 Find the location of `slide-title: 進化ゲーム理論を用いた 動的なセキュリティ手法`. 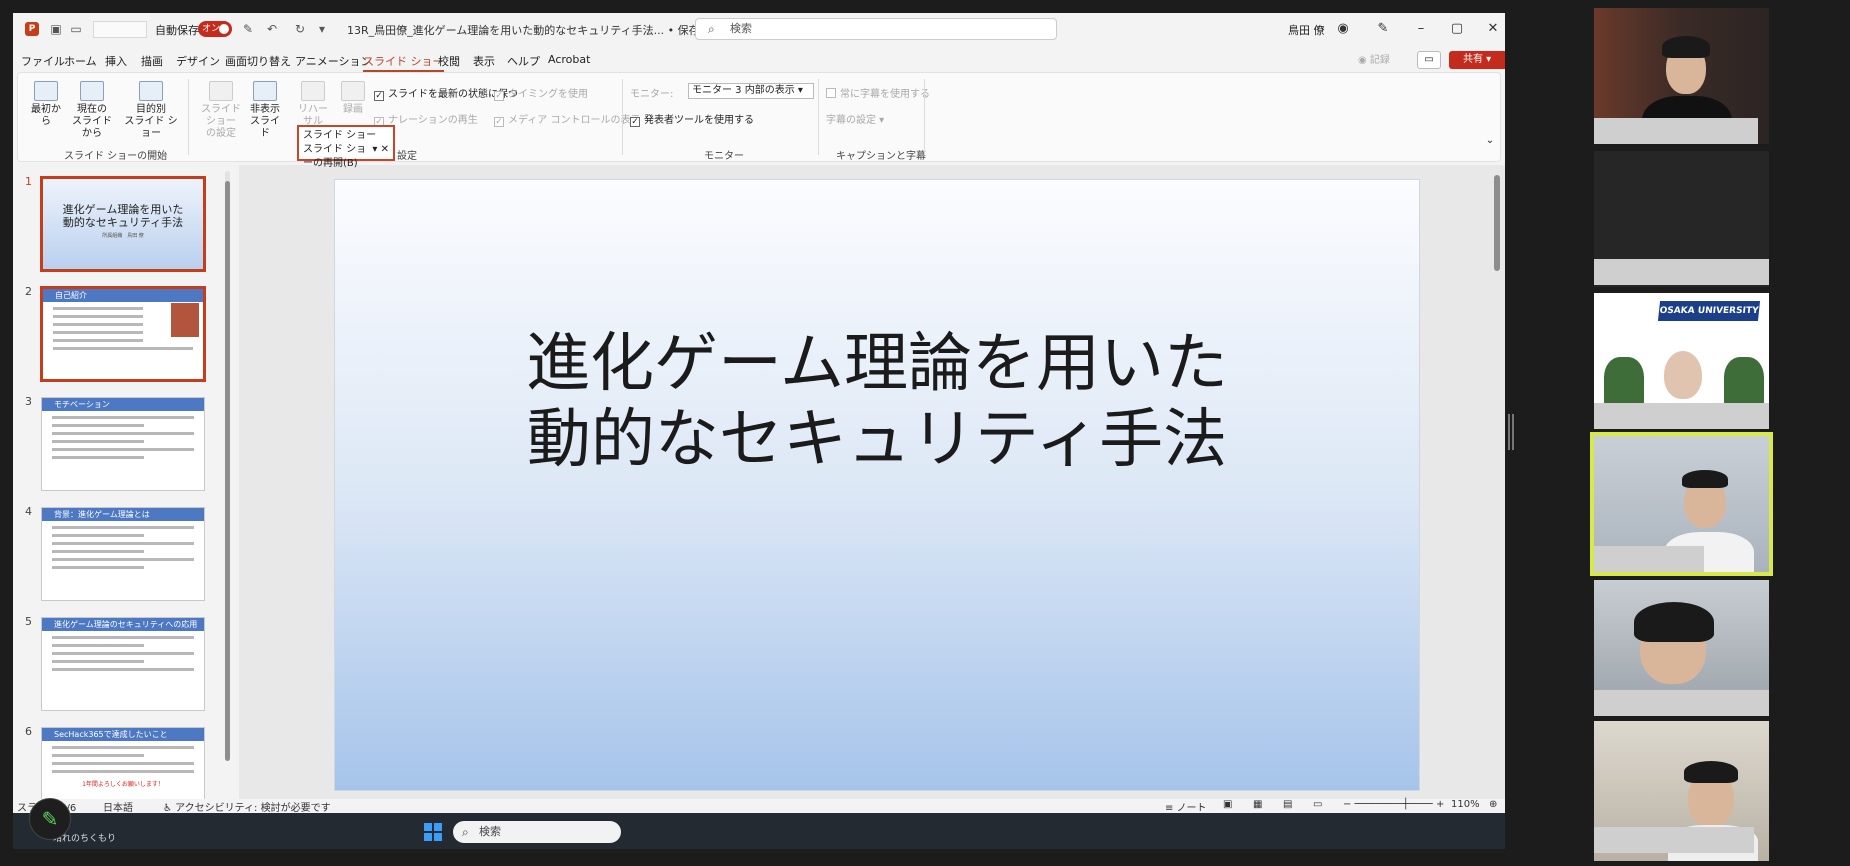

slide-title: 進化ゲーム理論を用いた 動的なセキュリティ手法 is located at coordinates (877, 402).